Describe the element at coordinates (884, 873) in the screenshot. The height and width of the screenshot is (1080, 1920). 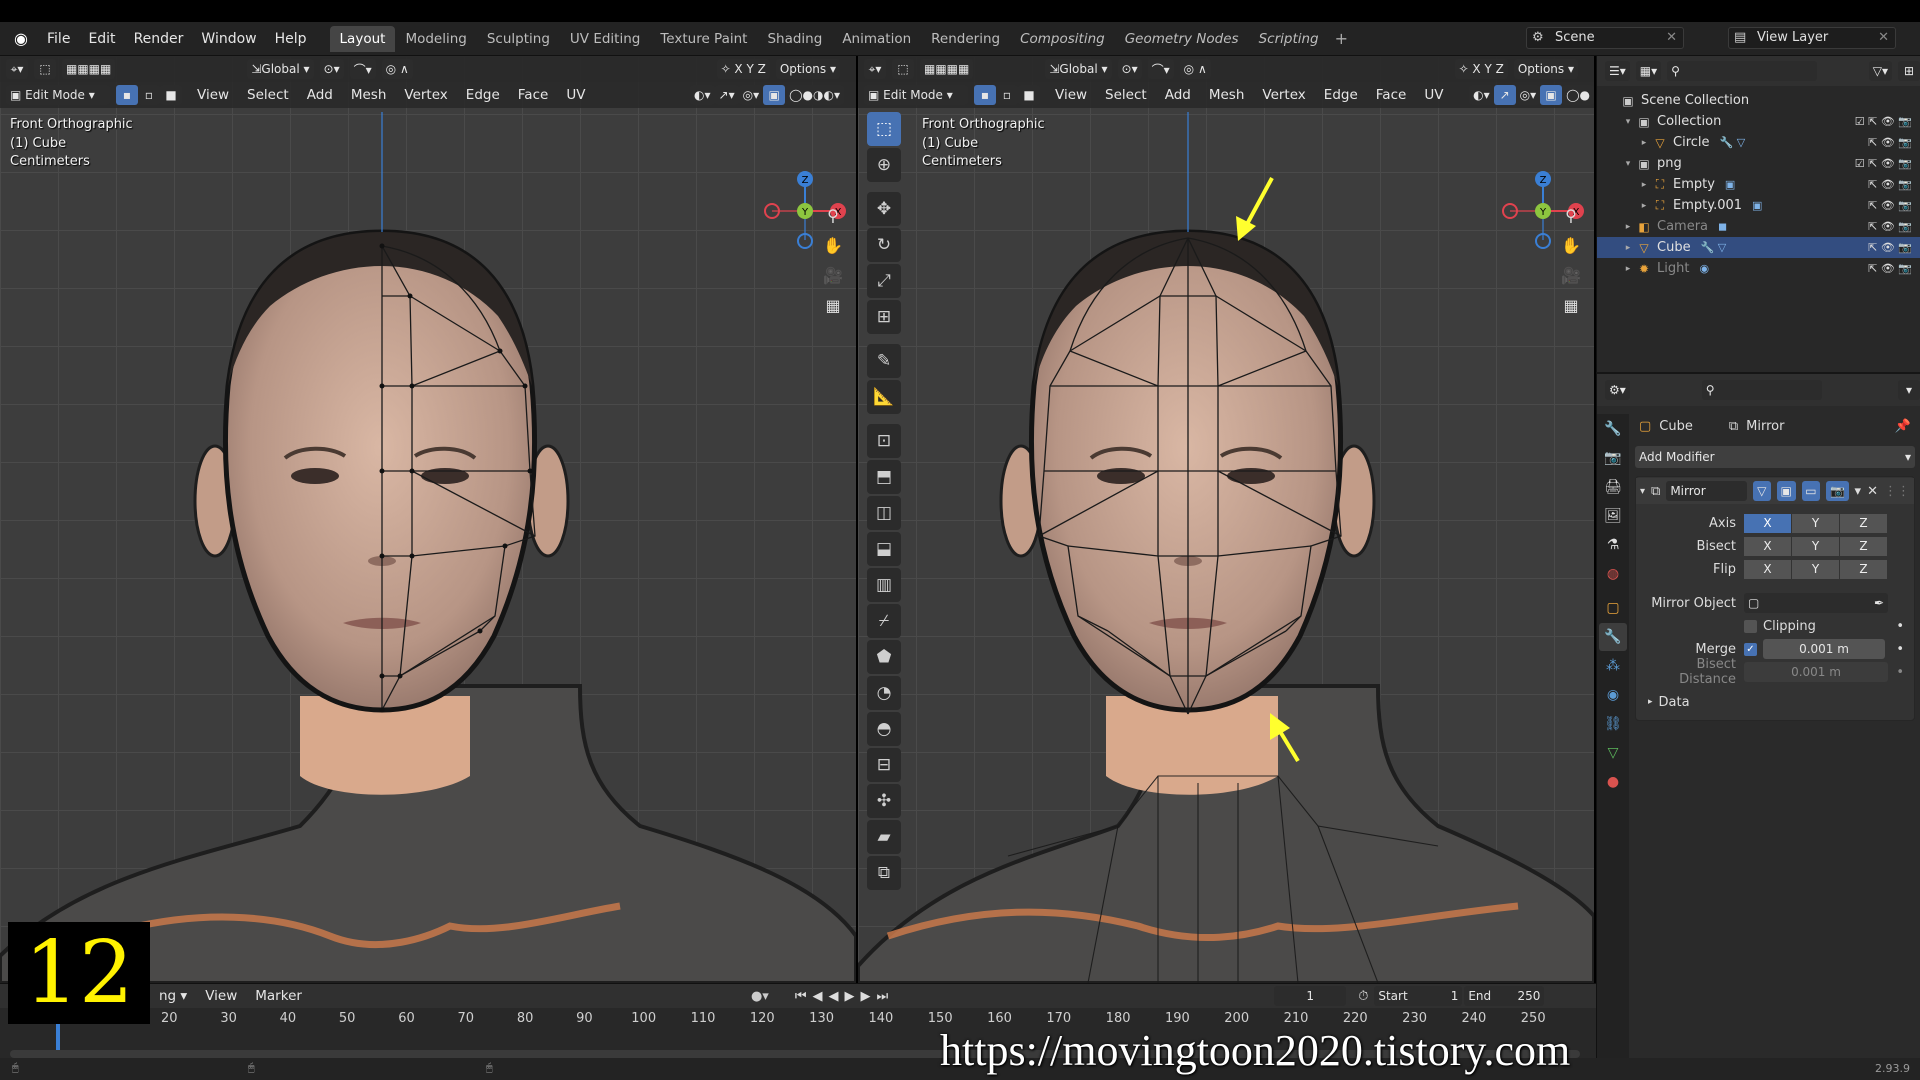
I see `rip-tool-icon: ⧉` at that location.